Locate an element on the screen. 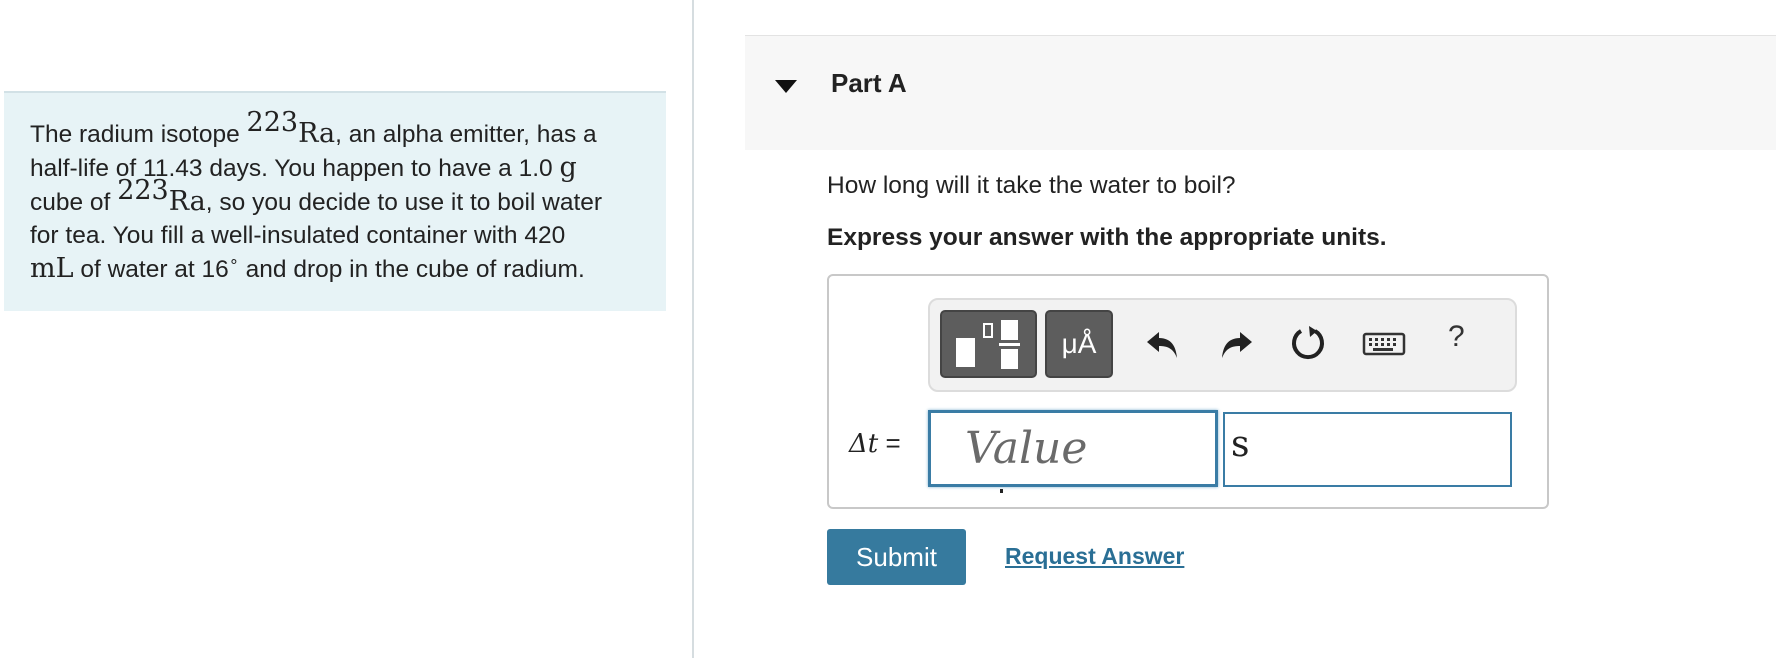 The height and width of the screenshot is (658, 1776). value-input is located at coordinates (1073, 448).